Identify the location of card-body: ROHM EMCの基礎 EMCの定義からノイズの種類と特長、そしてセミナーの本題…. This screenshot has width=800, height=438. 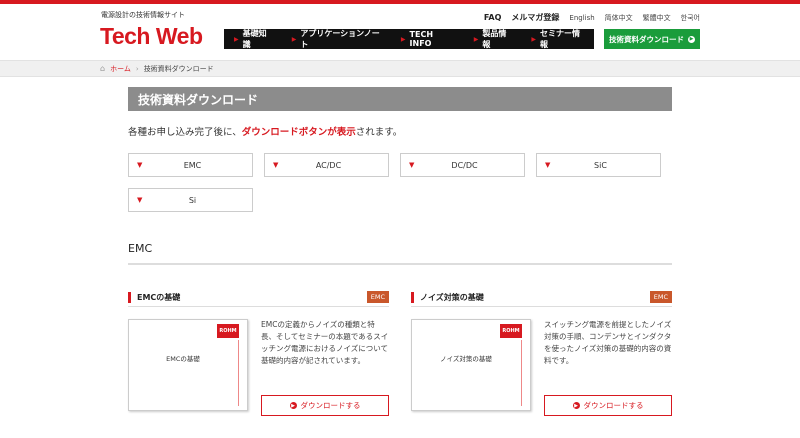
(258, 367).